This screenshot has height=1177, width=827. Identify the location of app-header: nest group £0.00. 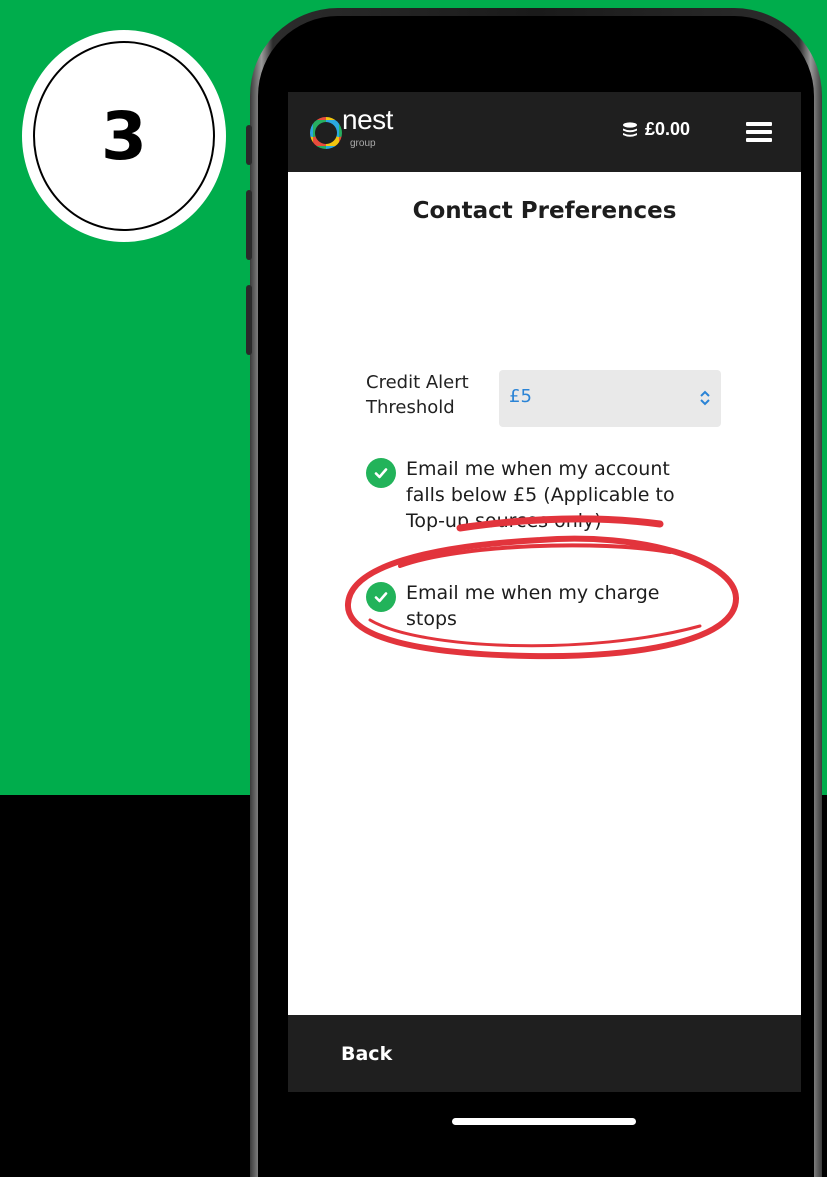
(544, 132).